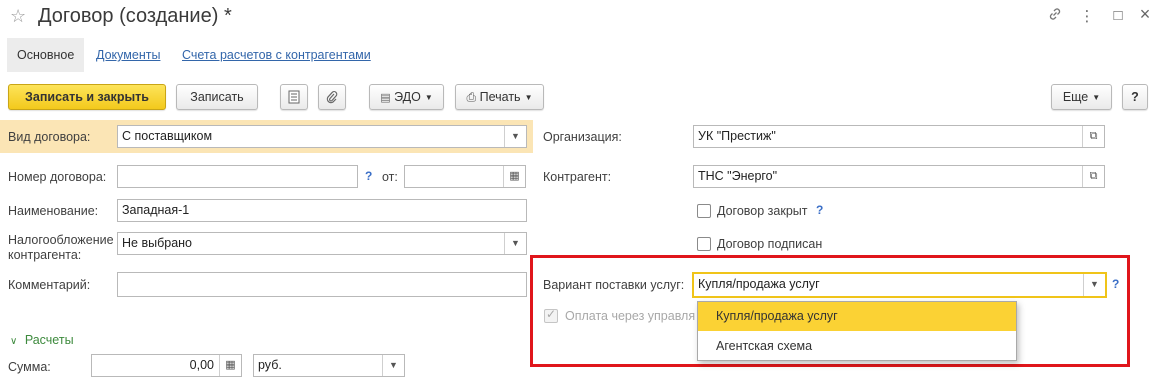  Describe the element at coordinates (471, 97) in the screenshot. I see `printer-icon: ⎙` at that location.